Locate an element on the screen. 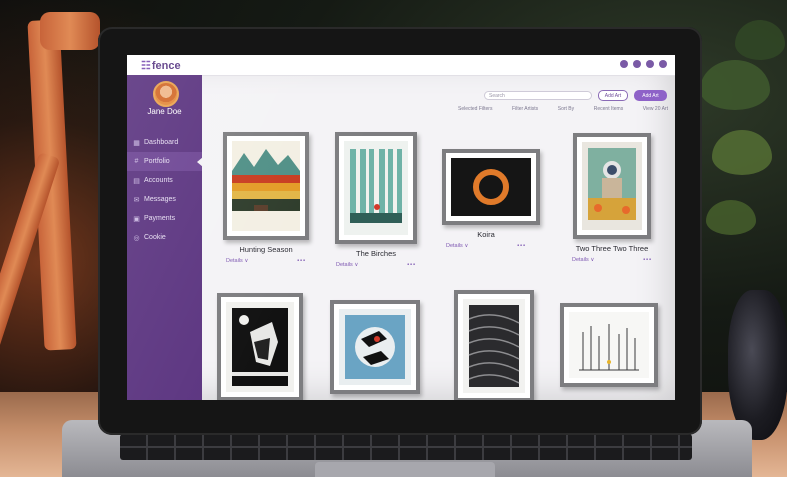 The width and height of the screenshot is (787, 477). art-card-hunting-season: Hunting Season Details ∨ ••• is located at coordinates (266, 198).